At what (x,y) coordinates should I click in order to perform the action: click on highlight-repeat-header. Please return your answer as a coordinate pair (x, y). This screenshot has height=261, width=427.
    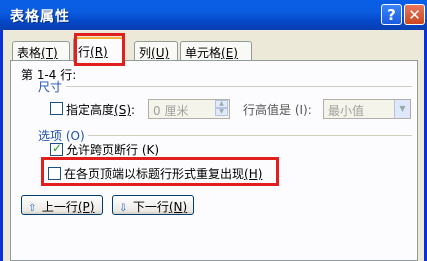
    Looking at the image, I should click on (160, 171).